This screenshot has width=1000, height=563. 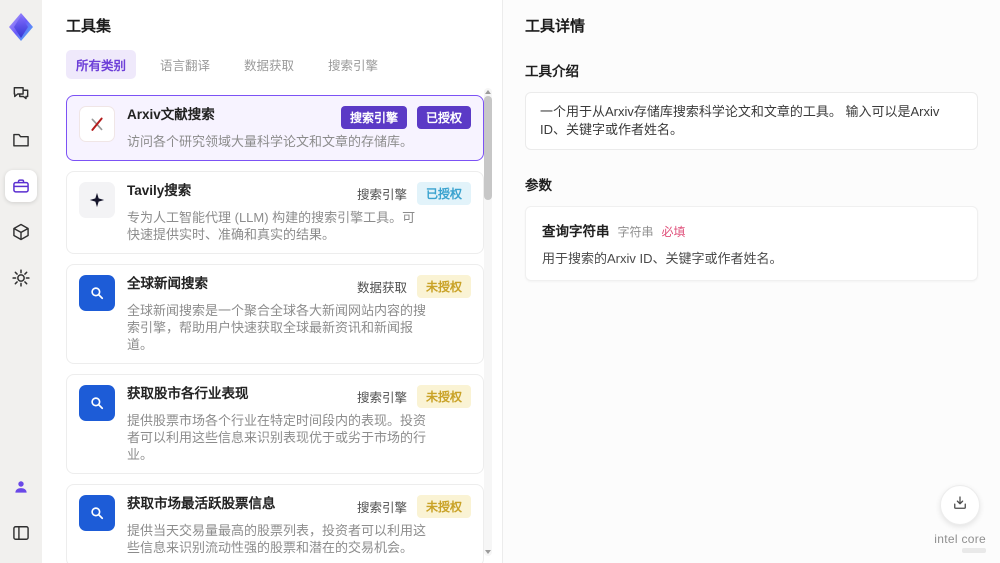 I want to click on param-type: 字符串, so click(x=635, y=232).